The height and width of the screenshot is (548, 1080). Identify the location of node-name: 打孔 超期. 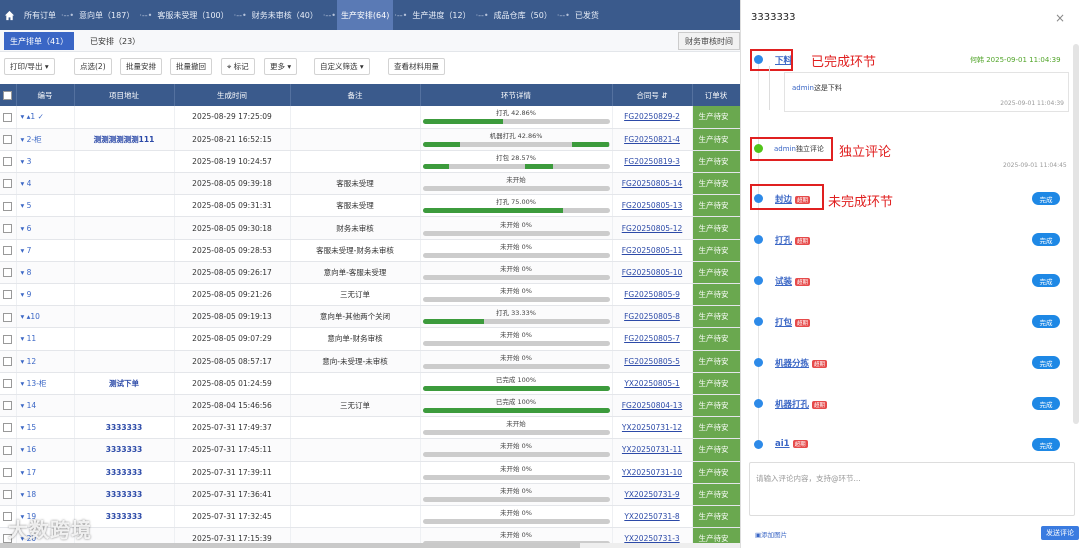
(793, 240).